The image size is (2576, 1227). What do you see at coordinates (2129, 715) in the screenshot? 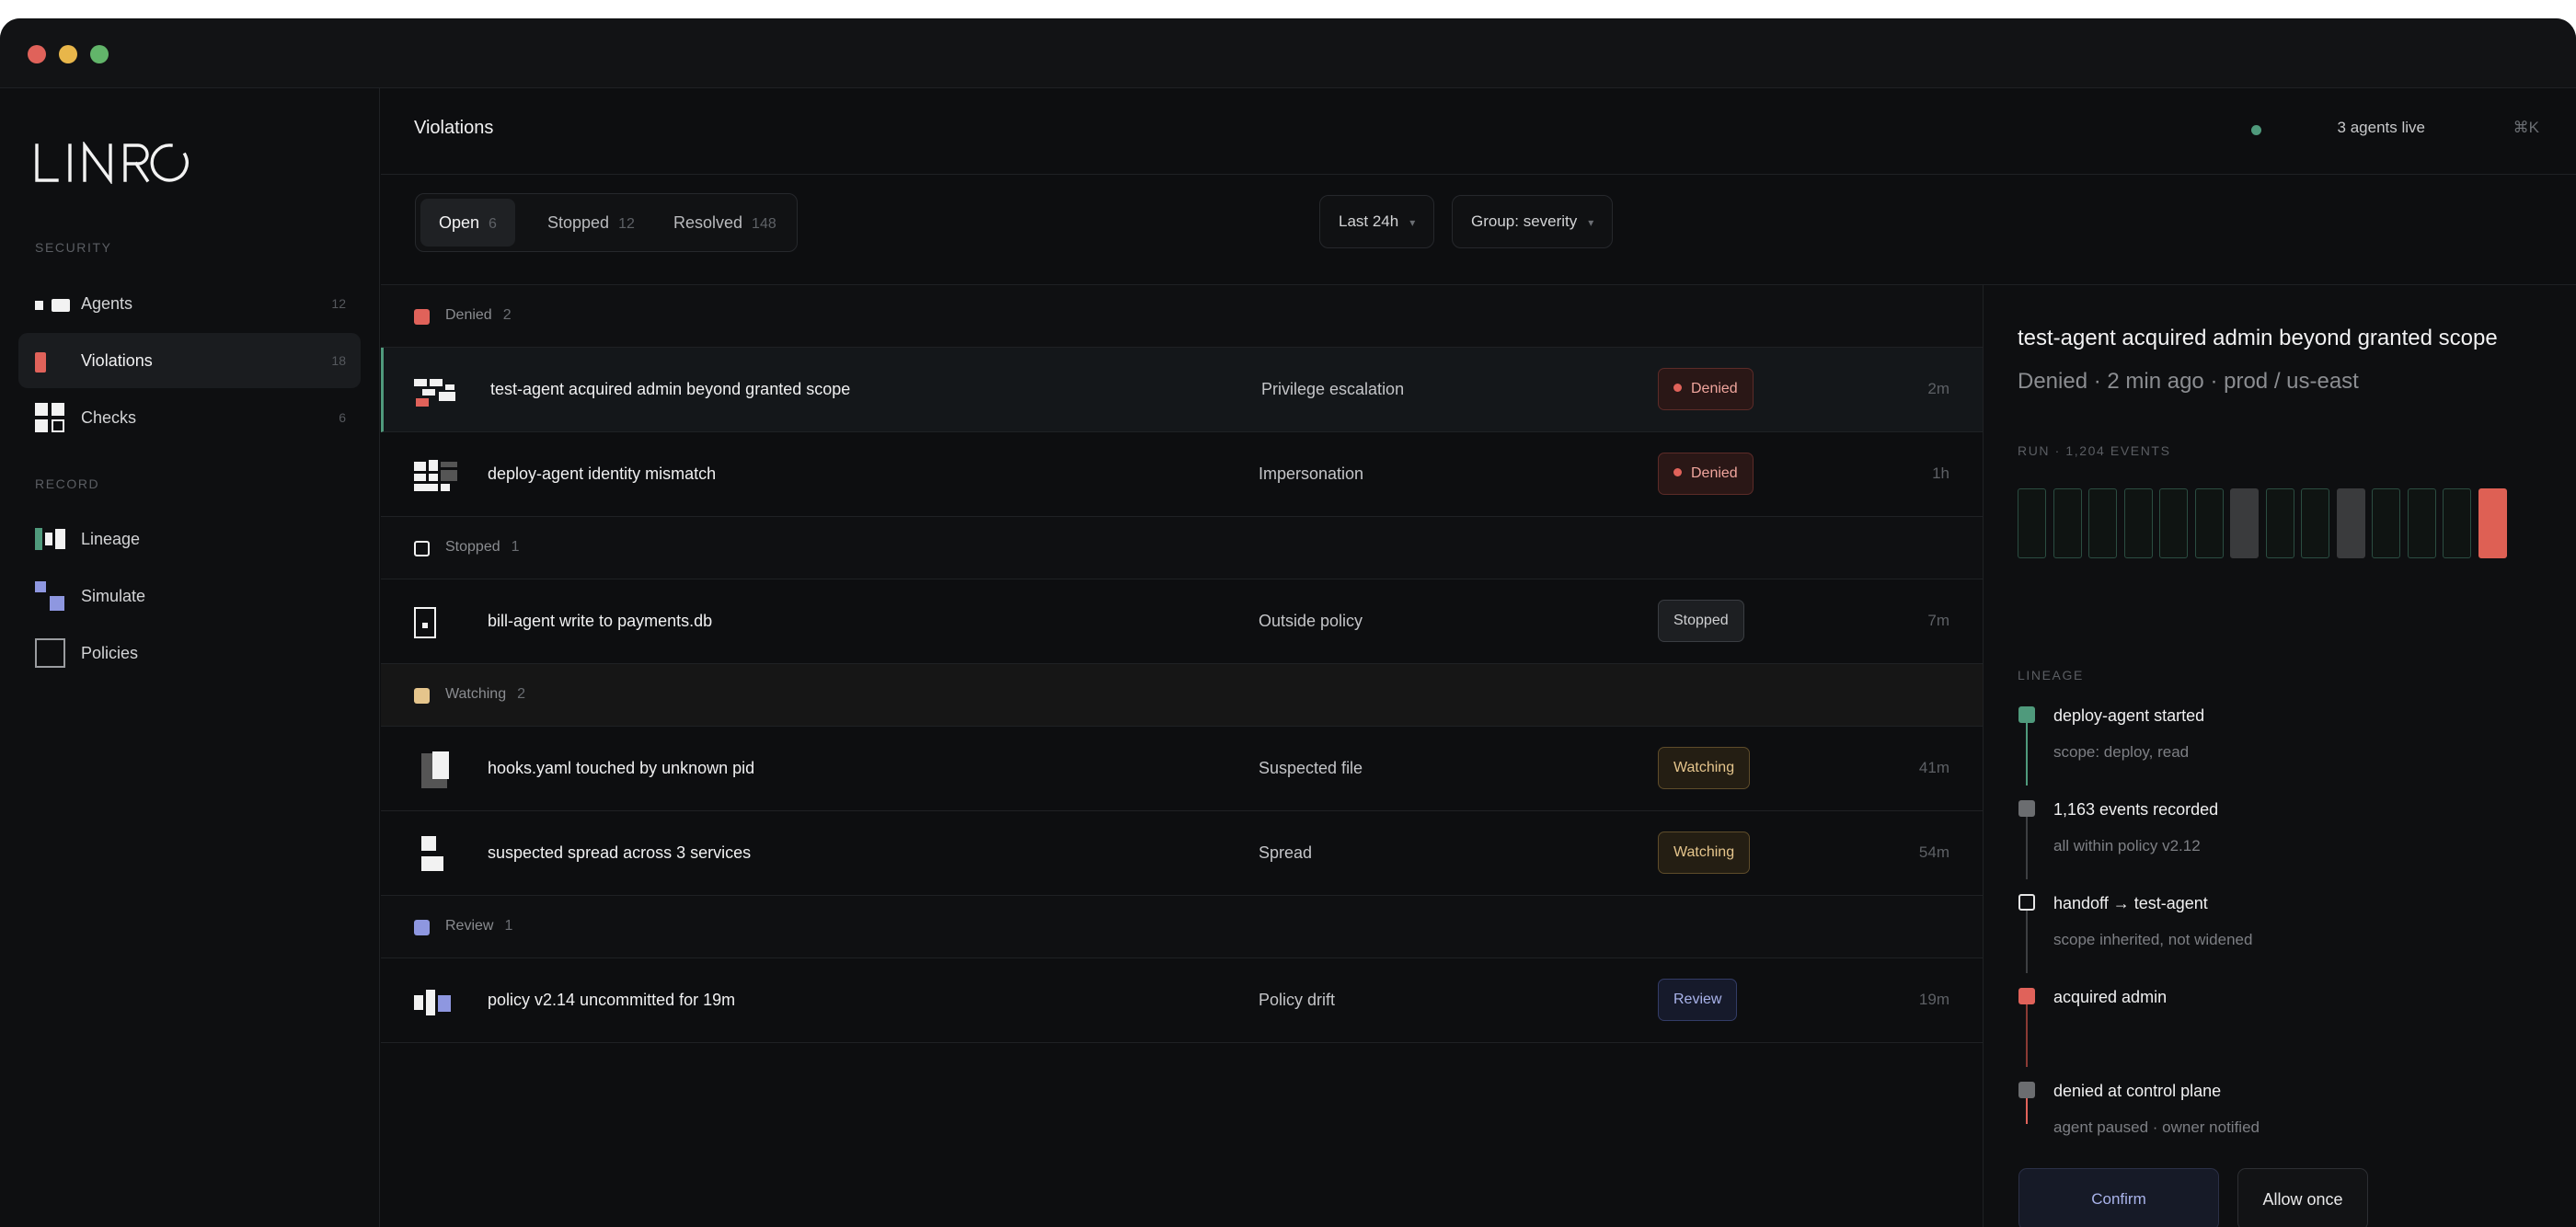
I see `lineage-event-title: deploy-agent started` at bounding box center [2129, 715].